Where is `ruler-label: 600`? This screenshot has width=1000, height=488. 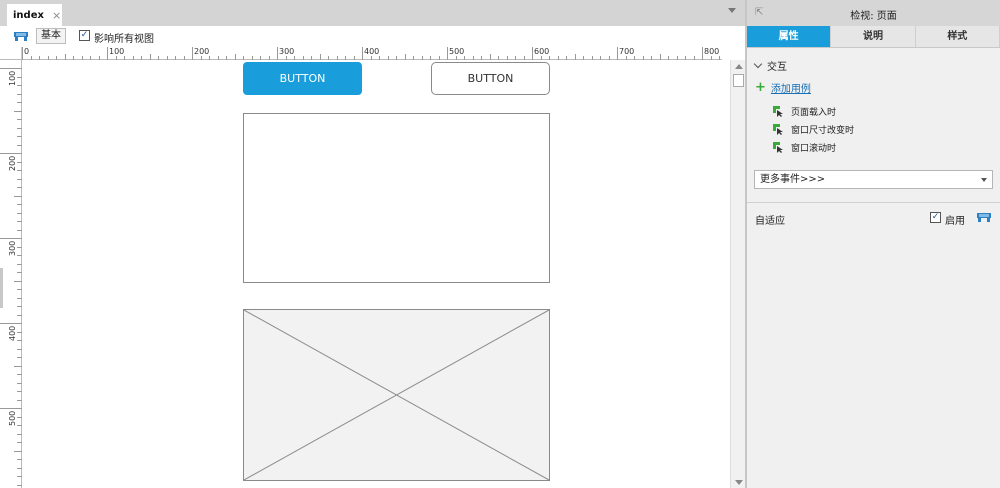
ruler-label: 600 is located at coordinates (542, 51).